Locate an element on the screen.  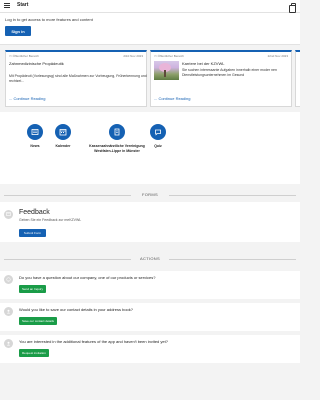
quick-link-label: Quiz is located at coordinates (158, 146).